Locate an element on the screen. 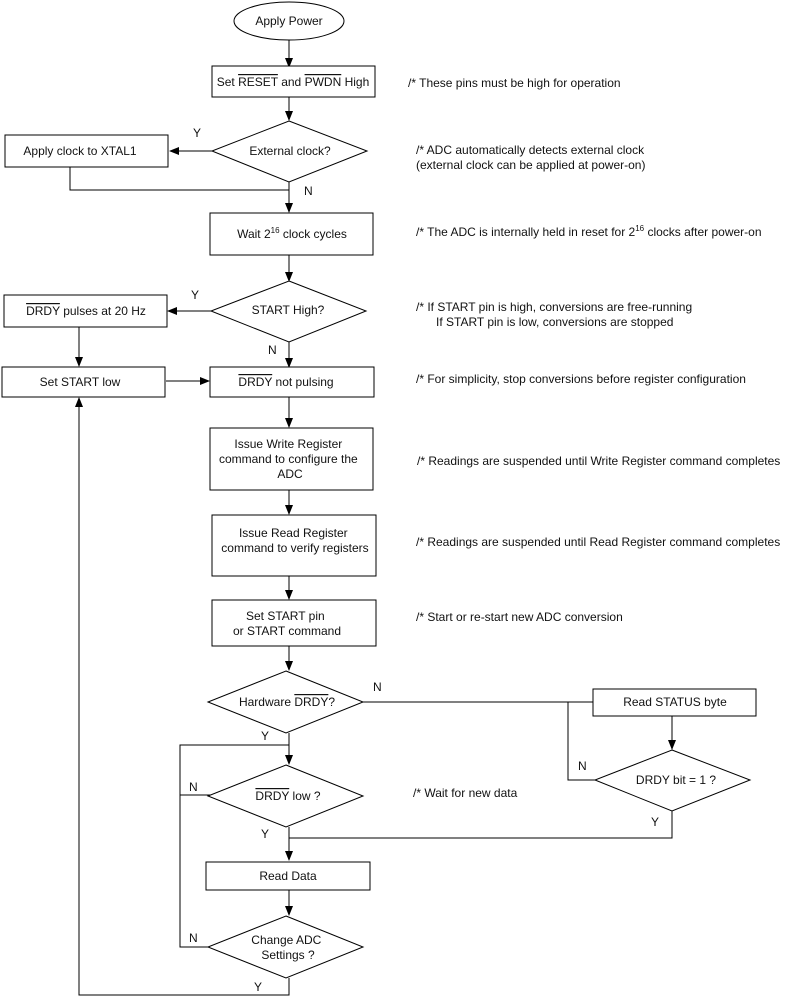 The height and width of the screenshot is (998, 786). label-start-yes: Y is located at coordinates (195, 295).